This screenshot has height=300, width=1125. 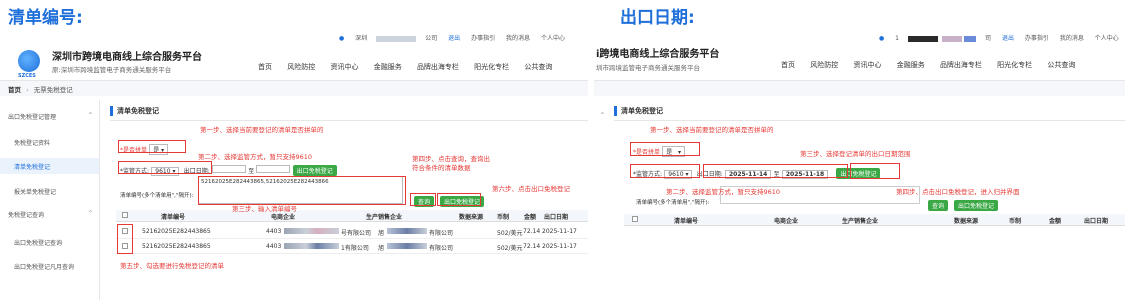 What do you see at coordinates (361, 38) in the screenshot?
I see `topbar-user: 深圳` at bounding box center [361, 38].